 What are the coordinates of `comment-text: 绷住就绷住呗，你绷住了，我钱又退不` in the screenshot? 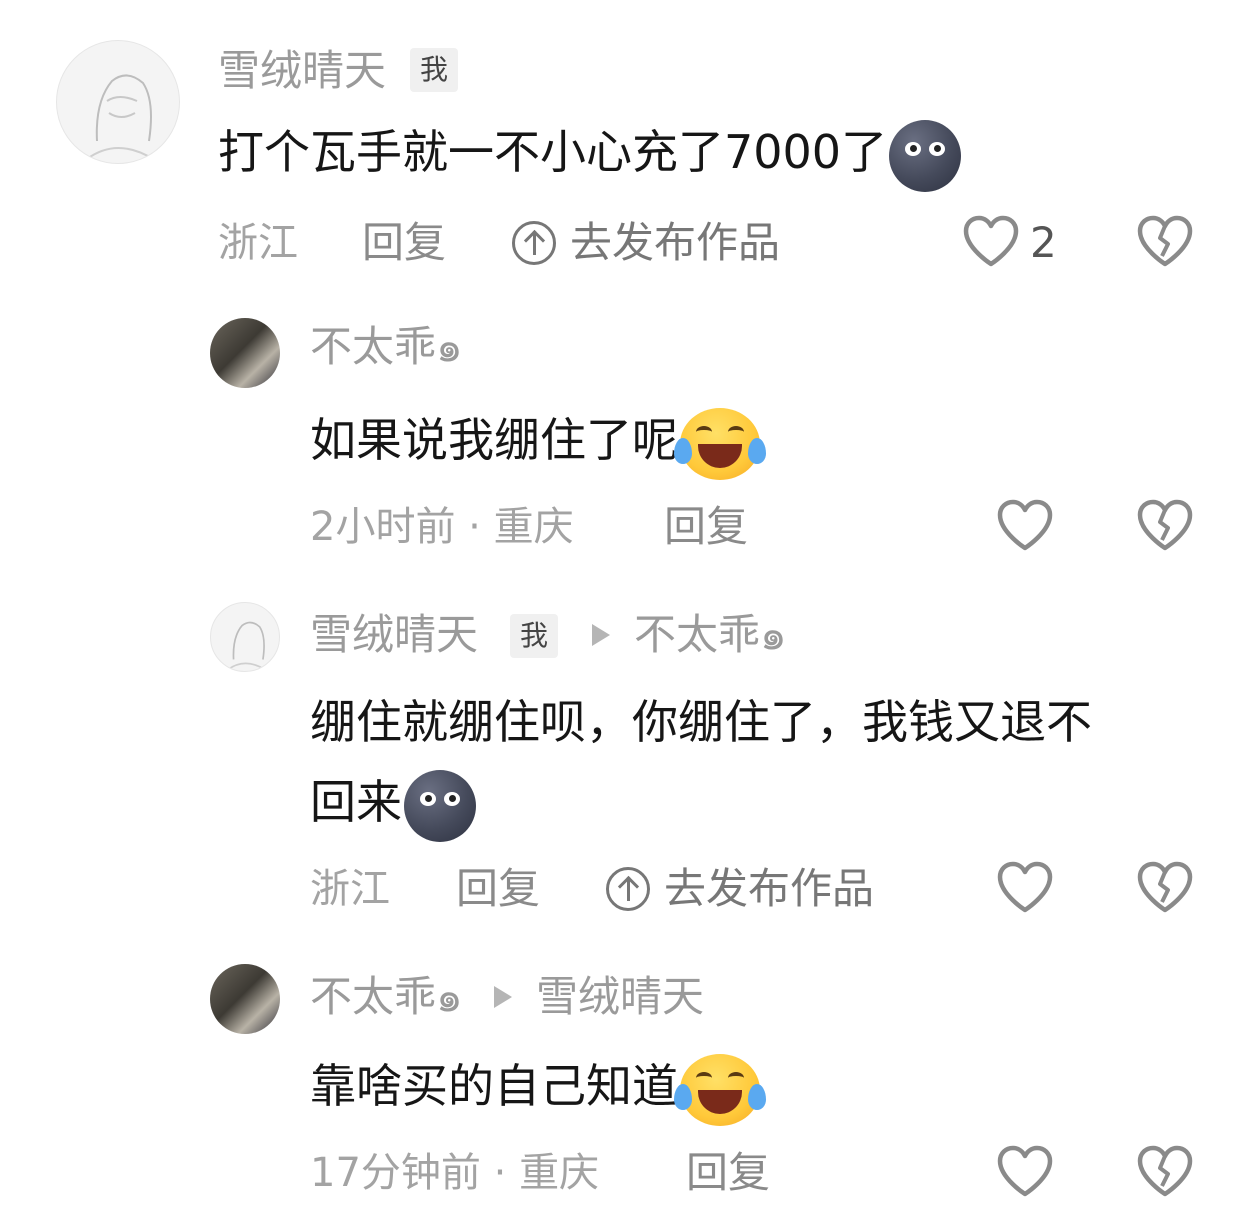 It's located at (701, 722).